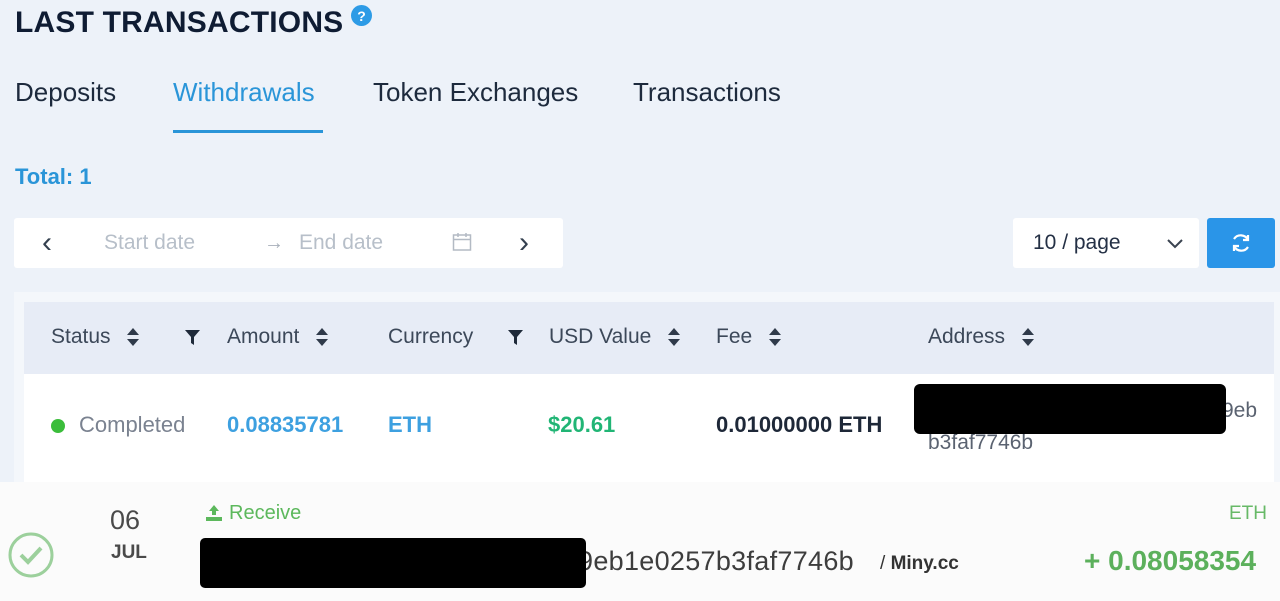 Image resolution: width=1280 pixels, height=601 pixels. What do you see at coordinates (716, 561) in the screenshot?
I see `address-fragment: 9eb1e0257b3faf7746b` at bounding box center [716, 561].